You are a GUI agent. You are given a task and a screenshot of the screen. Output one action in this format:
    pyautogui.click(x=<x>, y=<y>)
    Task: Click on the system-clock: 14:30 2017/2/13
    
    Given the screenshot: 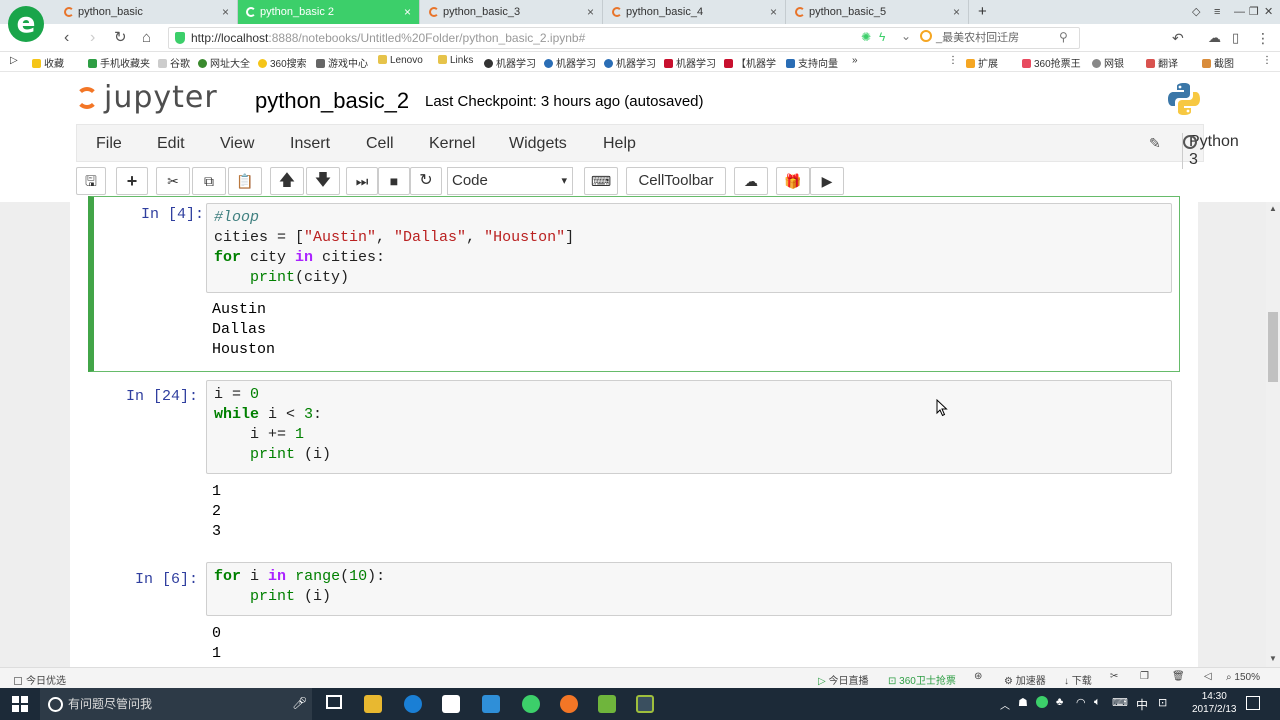 What is the action you would take?
    pyautogui.click(x=1214, y=703)
    